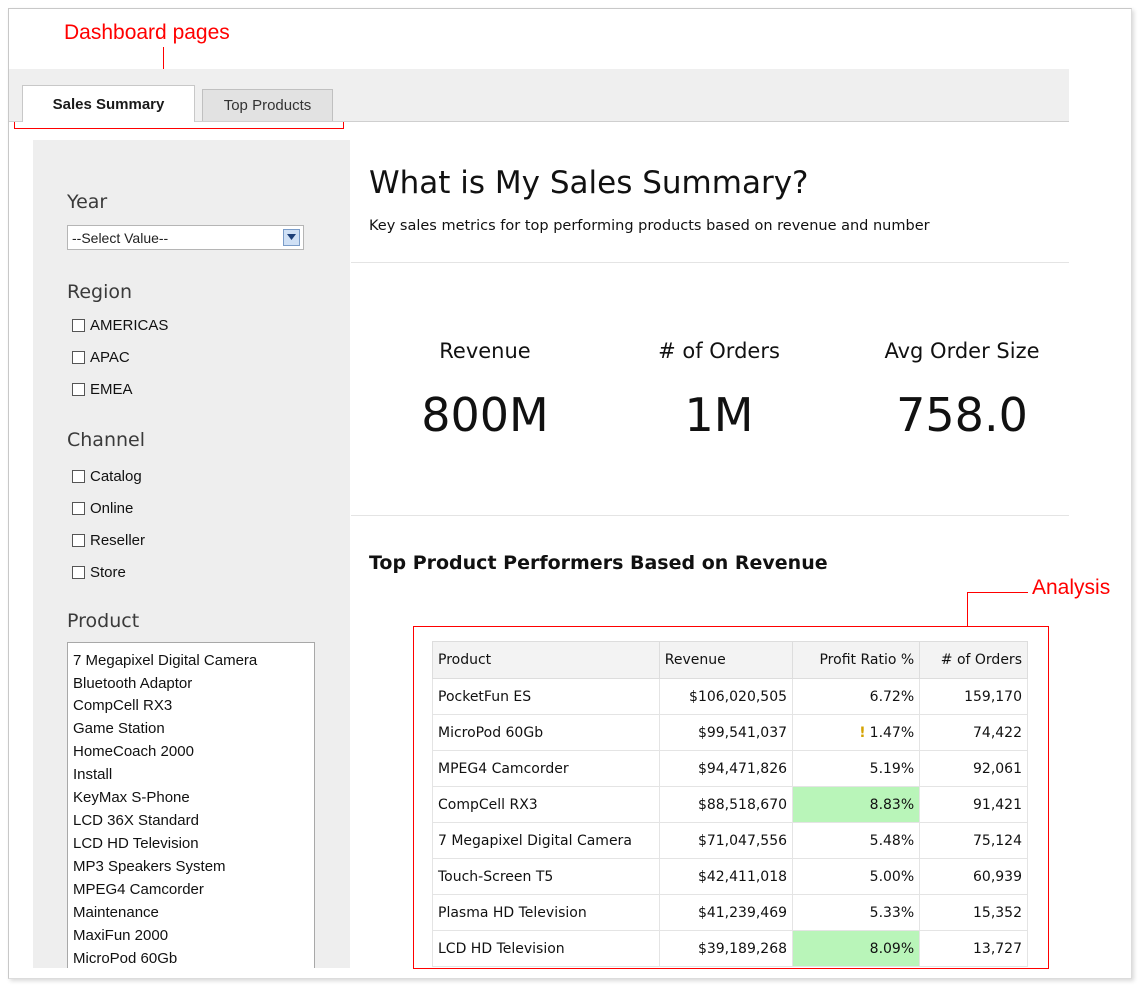  I want to click on channel-option-catalog: Catalog, so click(107, 476).